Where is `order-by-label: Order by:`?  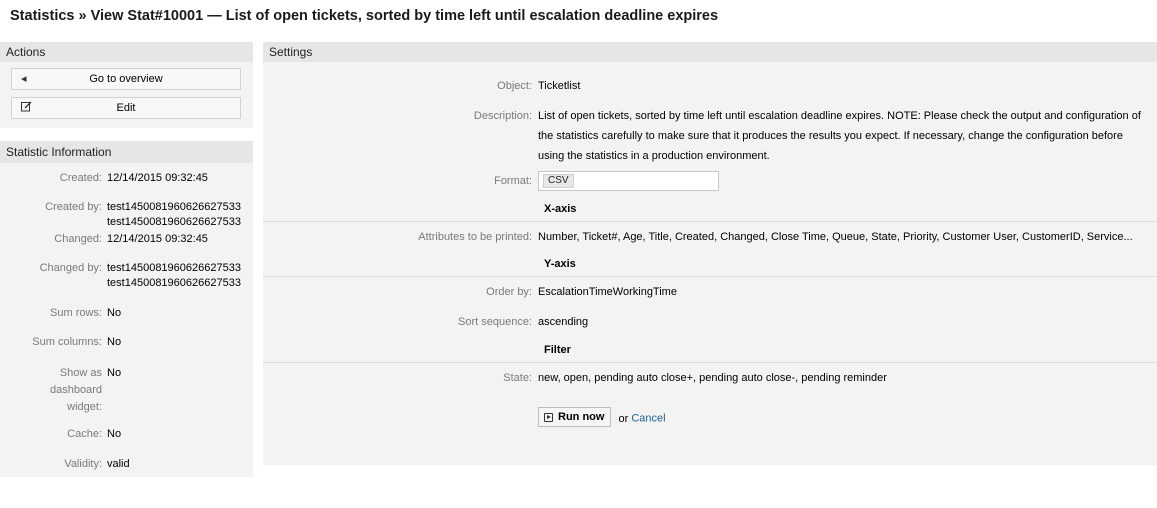 order-by-label: Order by: is located at coordinates (509, 292).